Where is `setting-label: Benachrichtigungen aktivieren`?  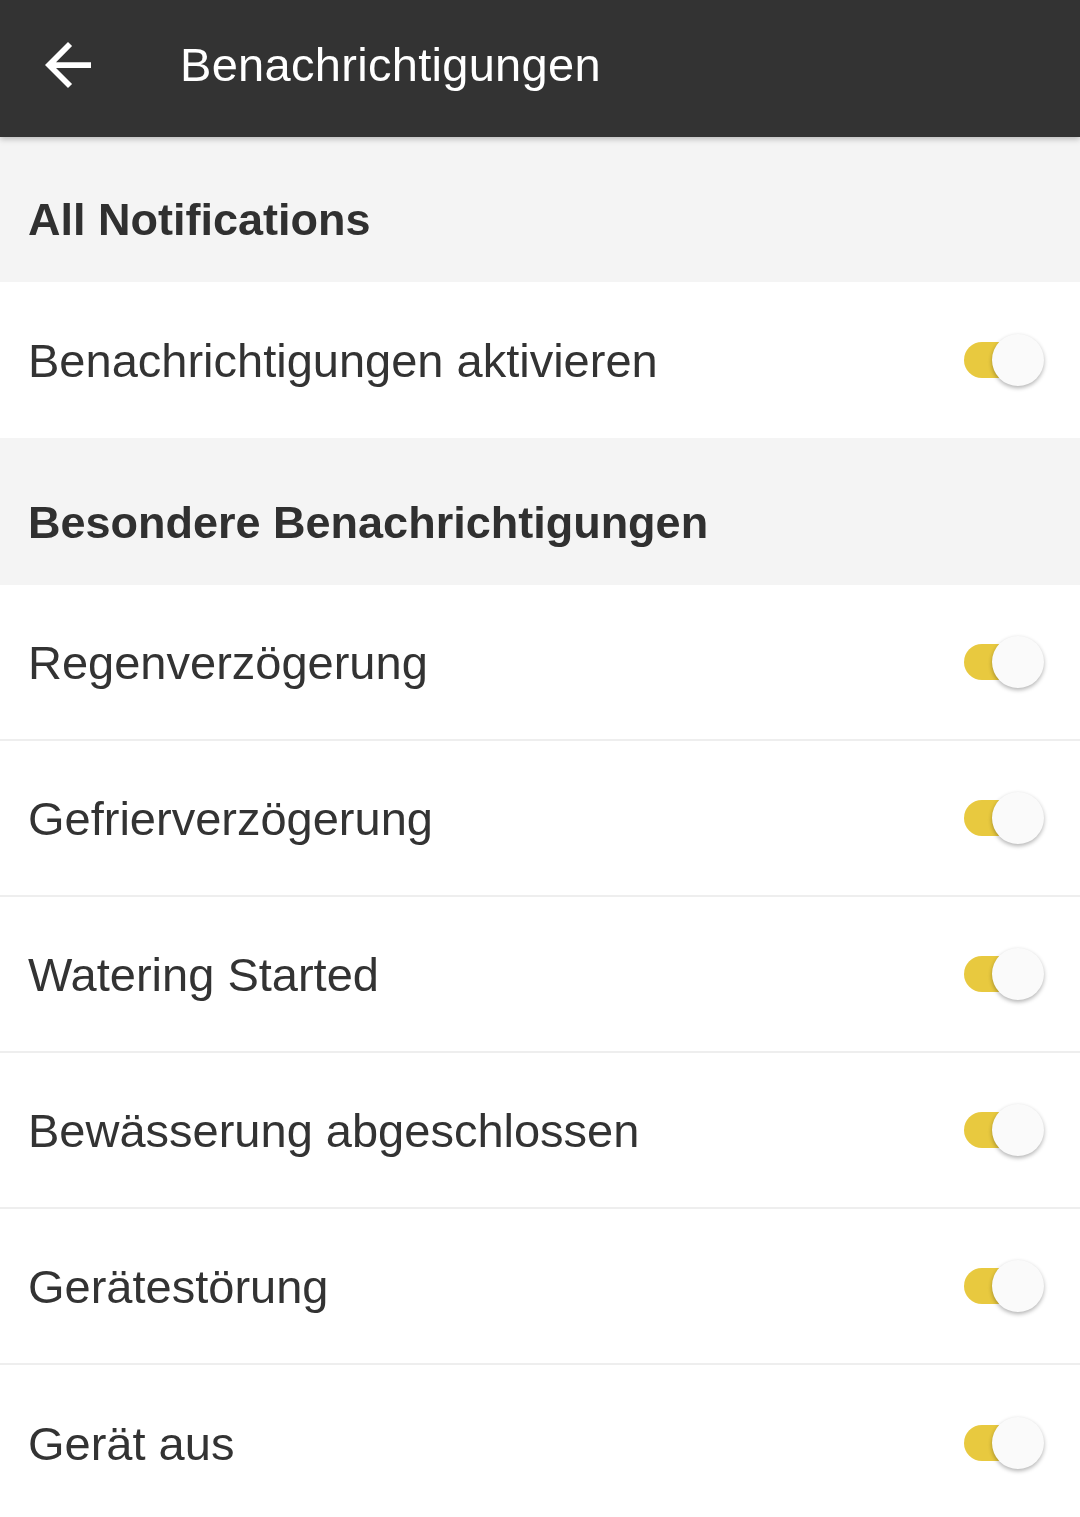 setting-label: Benachrichtigungen aktivieren is located at coordinates (343, 360).